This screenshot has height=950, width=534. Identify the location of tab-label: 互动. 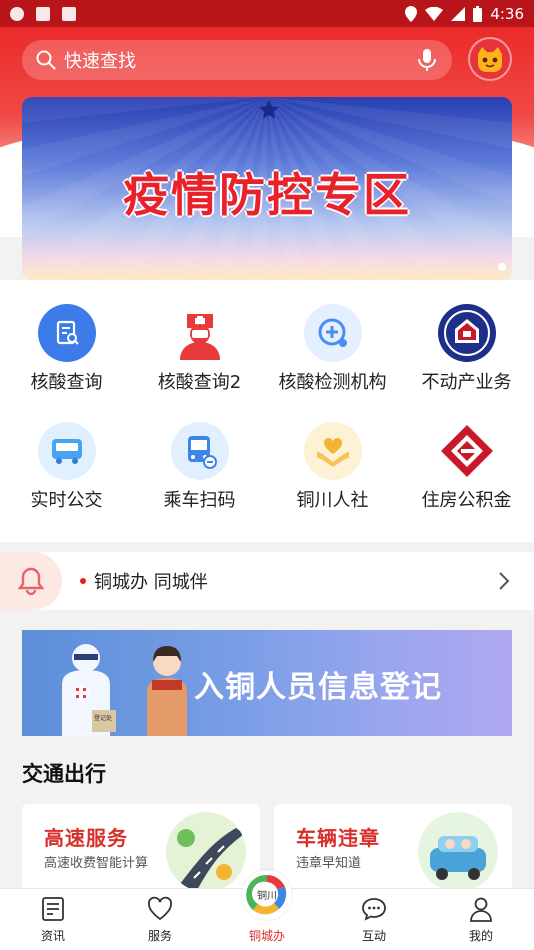
(373, 936).